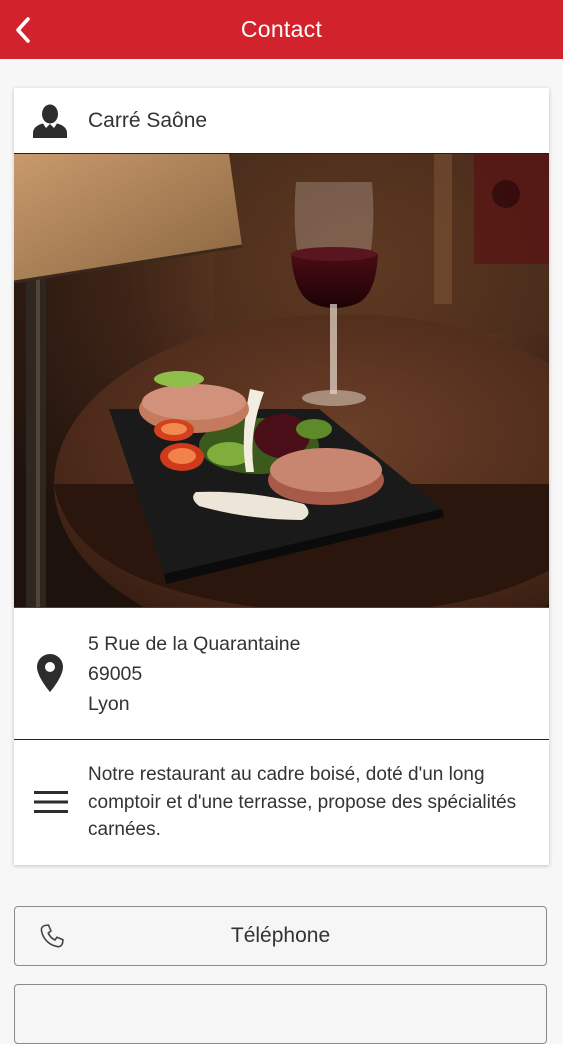  I want to click on phone-button: Téléphone, so click(280, 936).